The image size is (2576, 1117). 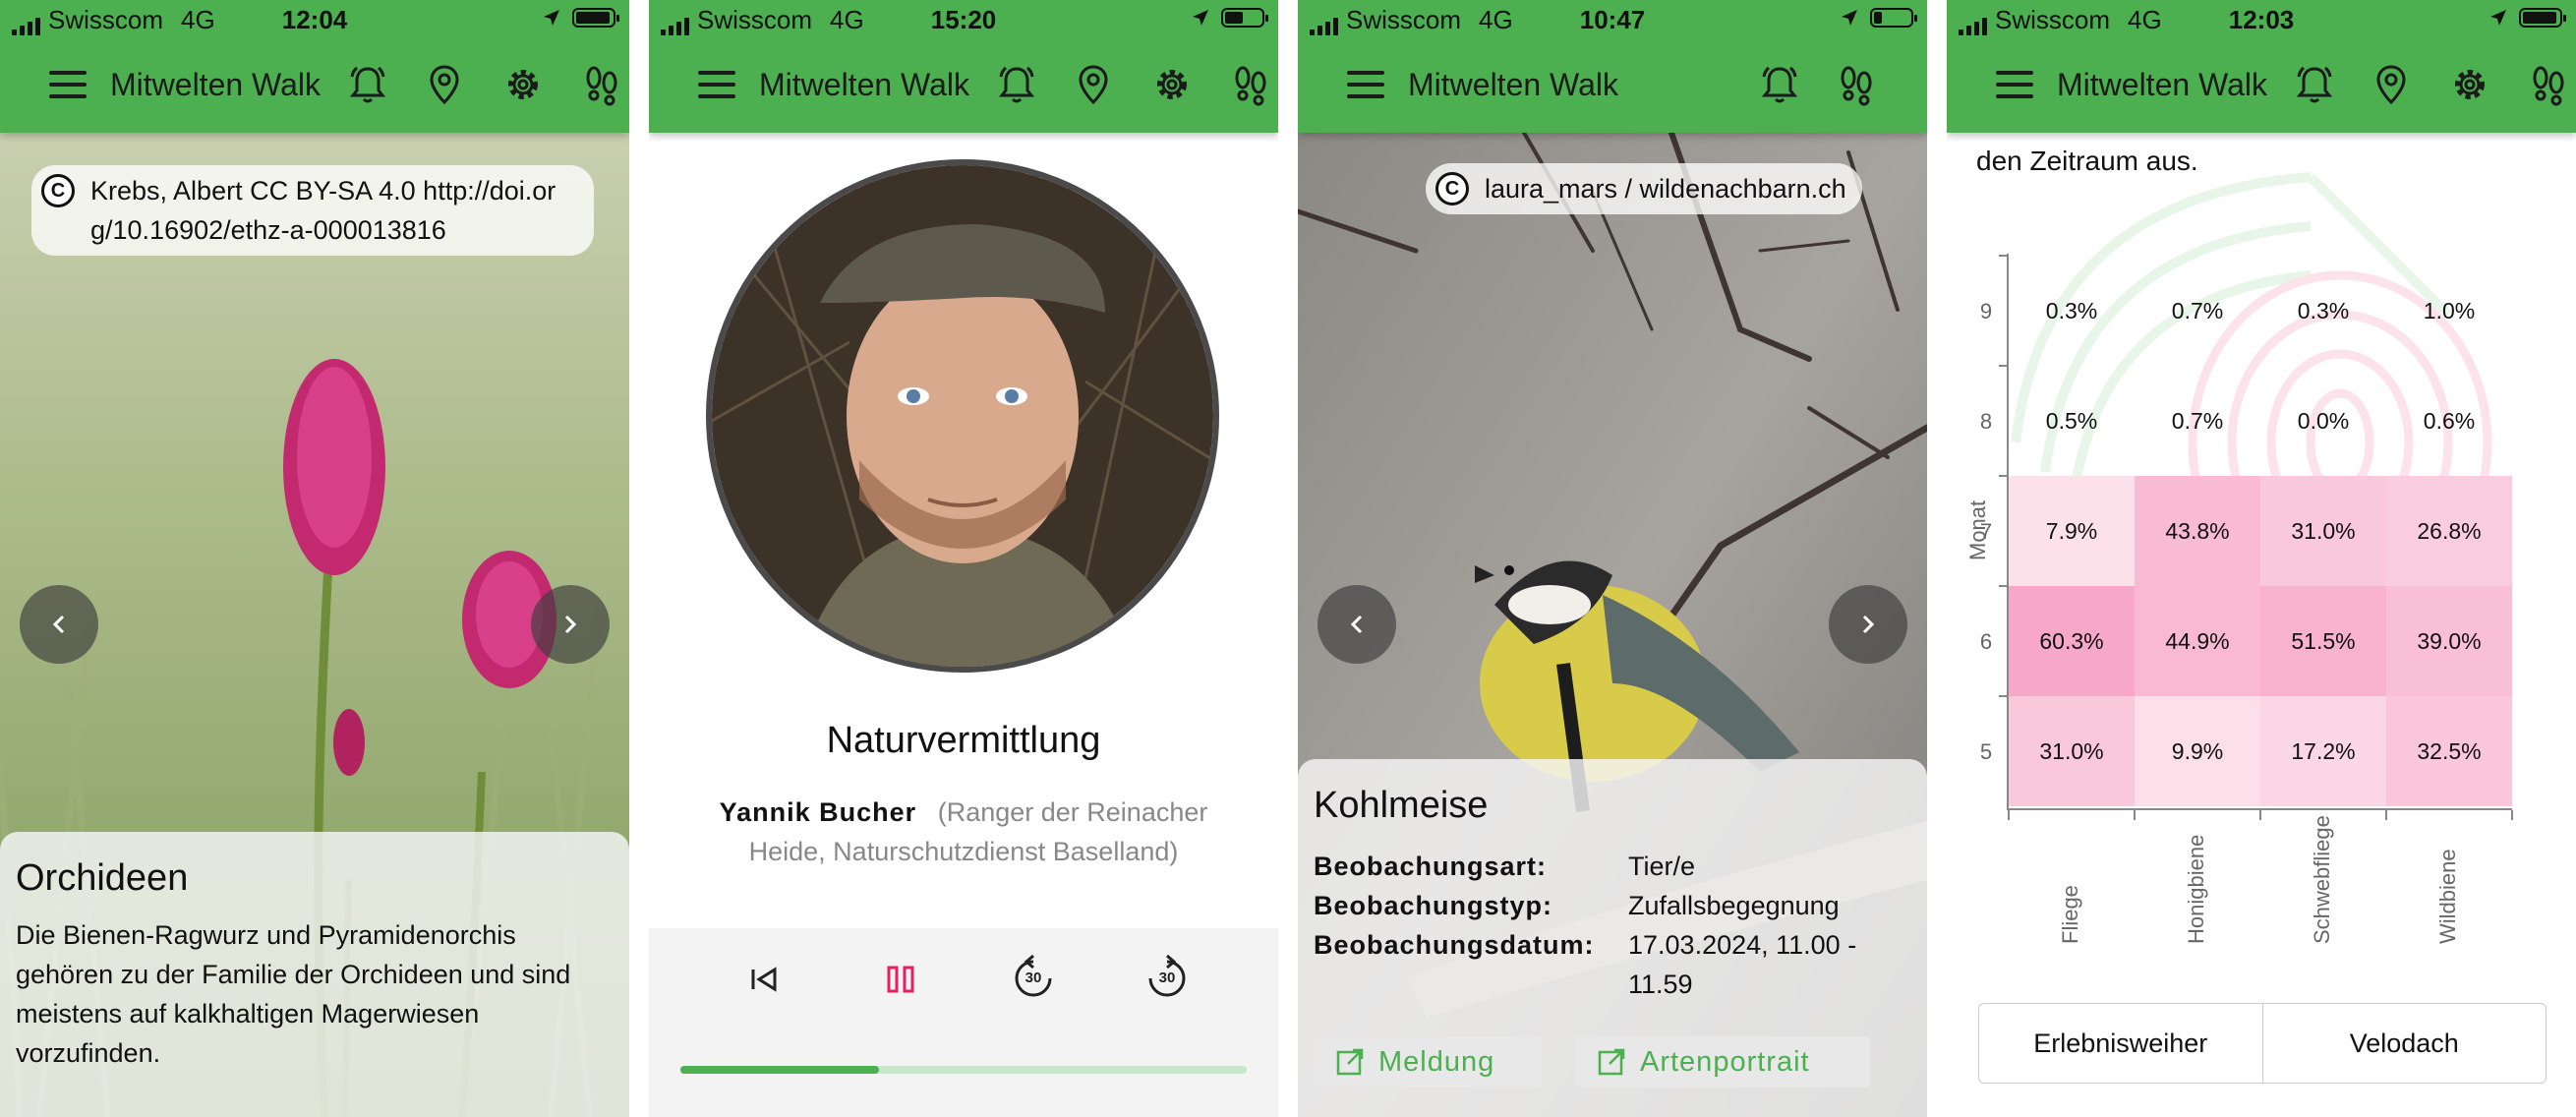 I want to click on status-bar: Swisscom 4G 15:20, so click(x=963, y=19).